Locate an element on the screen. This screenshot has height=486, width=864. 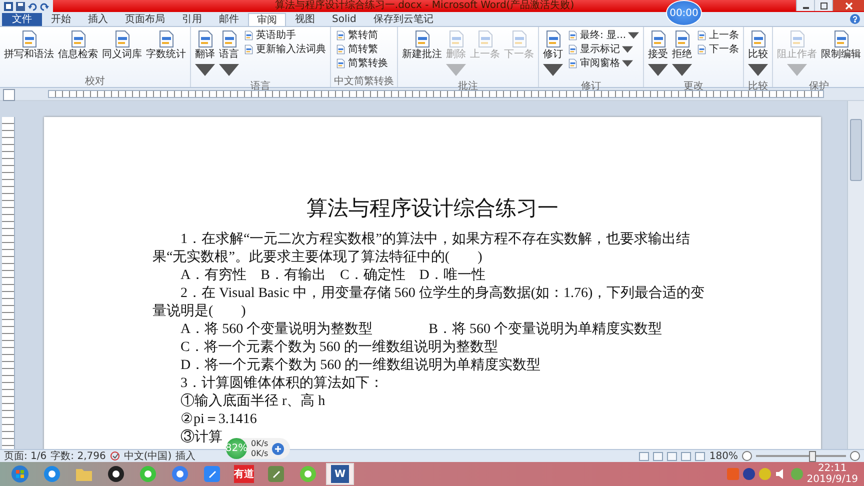
text-line: ①输入底面半径 r、高 h is located at coordinates (253, 402).